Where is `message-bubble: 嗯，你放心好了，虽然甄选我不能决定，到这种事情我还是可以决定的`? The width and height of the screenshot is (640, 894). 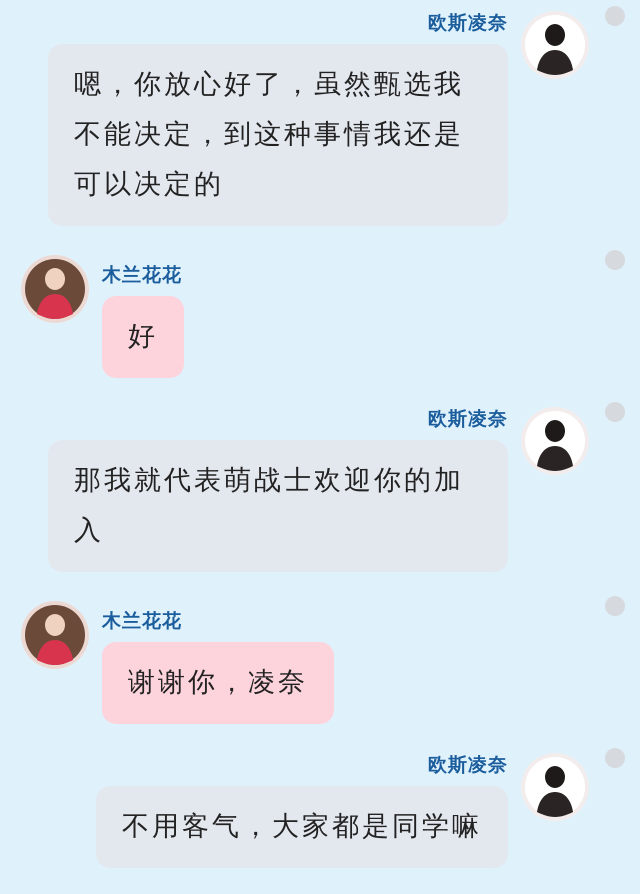 message-bubble: 嗯，你放心好了，虽然甄选我不能决定，到这种事情我还是可以决定的 is located at coordinates (278, 135).